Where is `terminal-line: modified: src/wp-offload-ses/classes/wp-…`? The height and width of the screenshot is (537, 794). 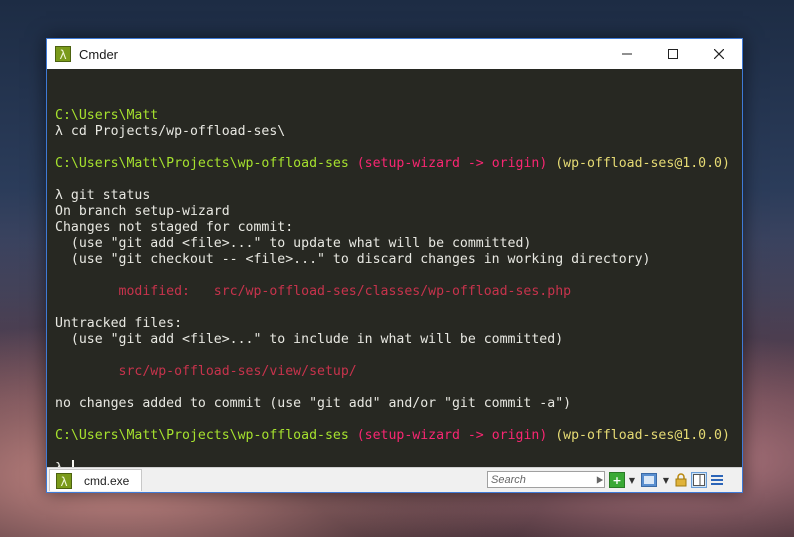 terminal-line: modified: src/wp-offload-ses/classes/wp-… is located at coordinates (398, 292).